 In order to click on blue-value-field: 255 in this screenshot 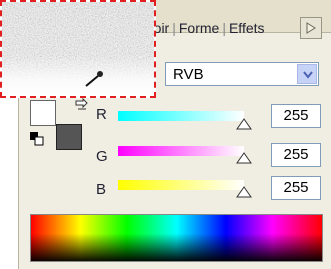, I will do `click(296, 188)`.